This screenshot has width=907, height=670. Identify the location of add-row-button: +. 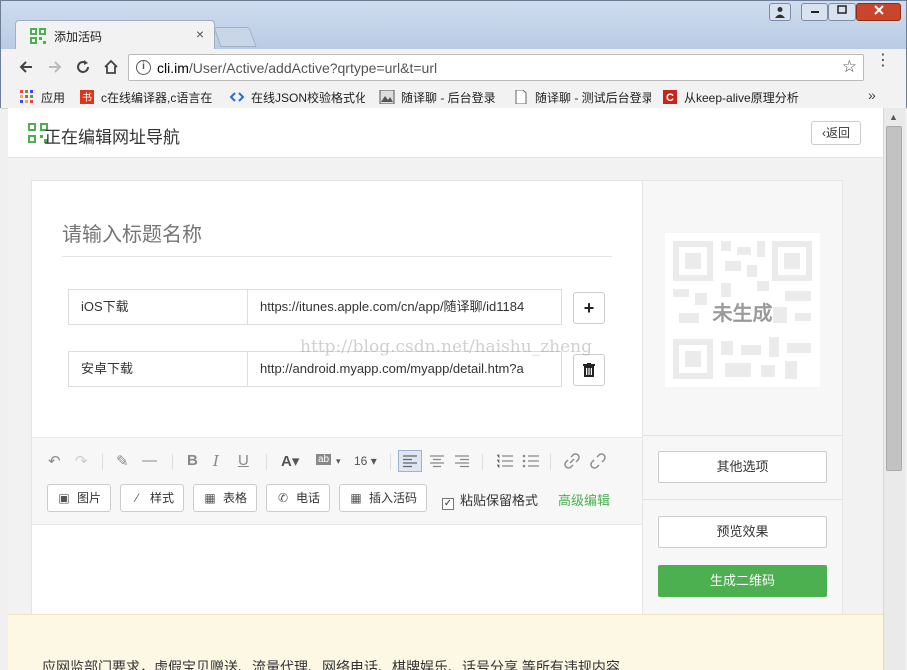
(589, 308).